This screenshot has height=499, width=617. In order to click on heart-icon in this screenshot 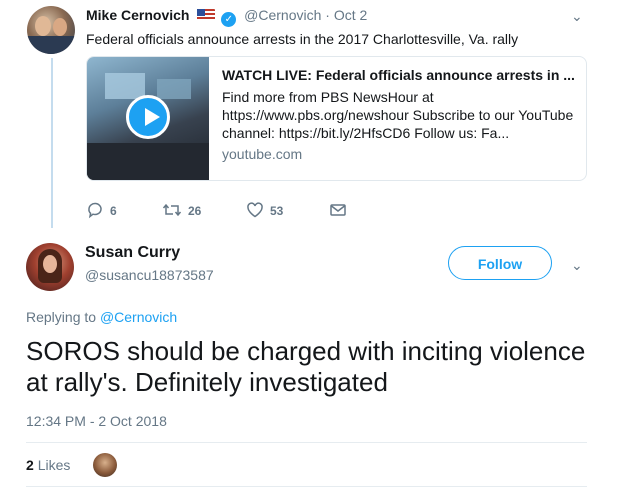, I will do `click(255, 210)`.